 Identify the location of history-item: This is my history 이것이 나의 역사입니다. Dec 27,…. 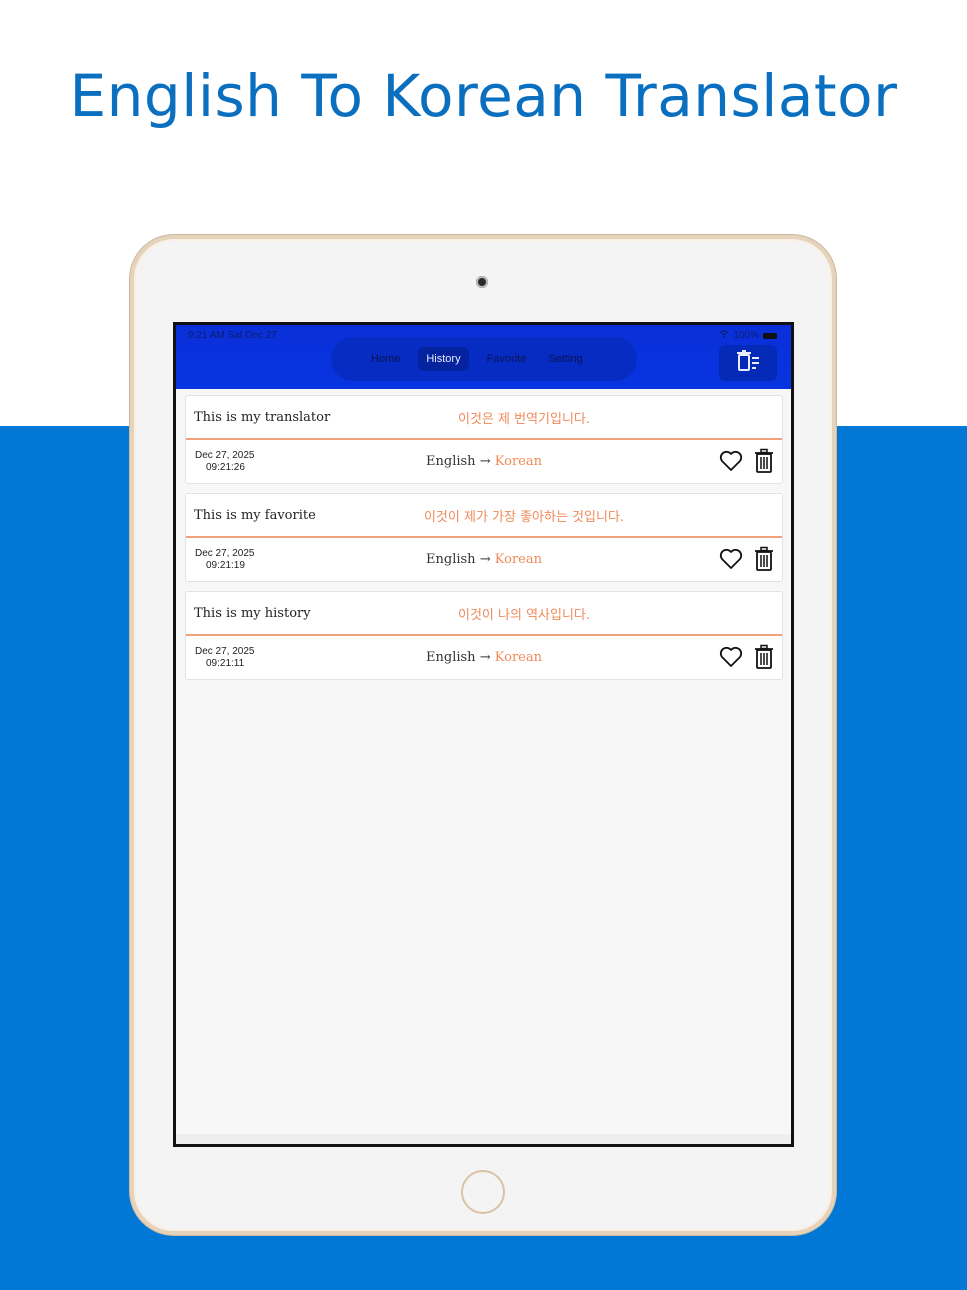
(484, 635).